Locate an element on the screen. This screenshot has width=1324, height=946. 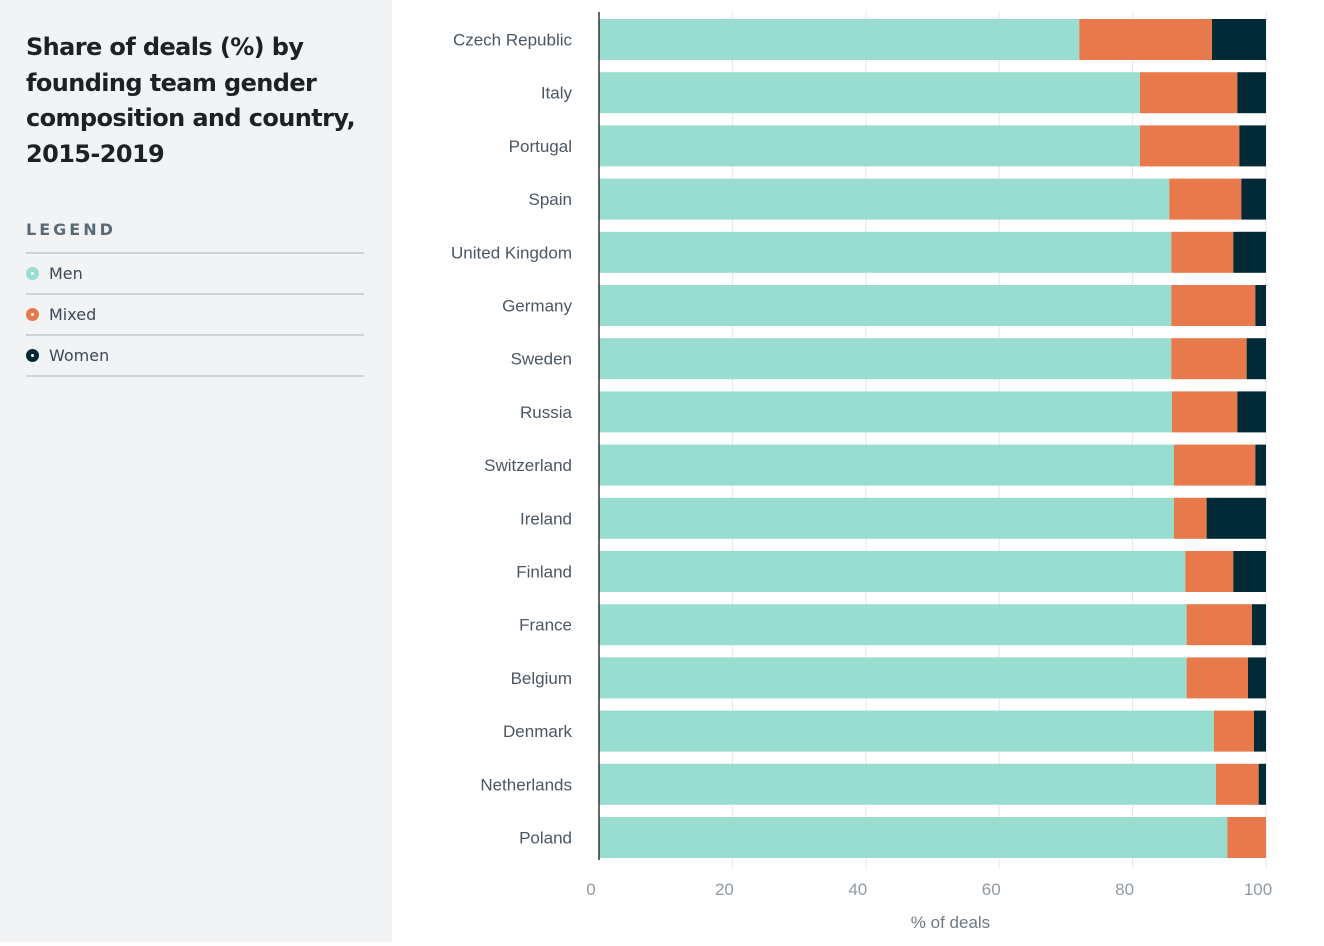
y-tick-label: Ireland is located at coordinates (546, 518).